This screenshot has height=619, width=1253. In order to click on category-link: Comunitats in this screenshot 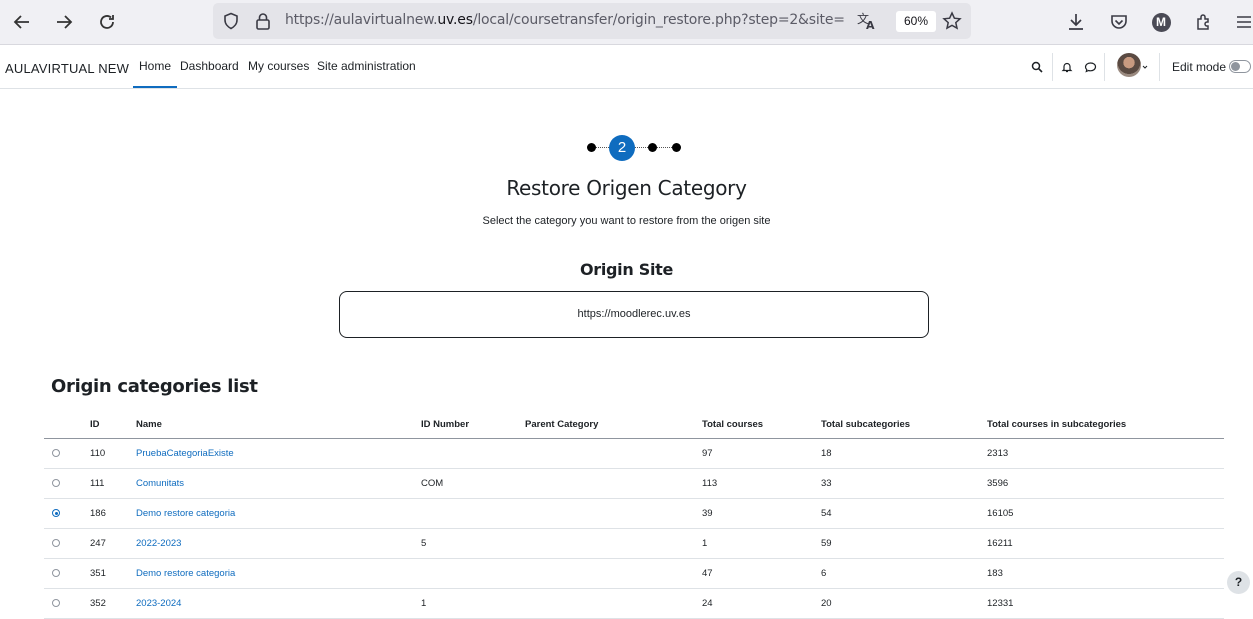, I will do `click(160, 483)`.